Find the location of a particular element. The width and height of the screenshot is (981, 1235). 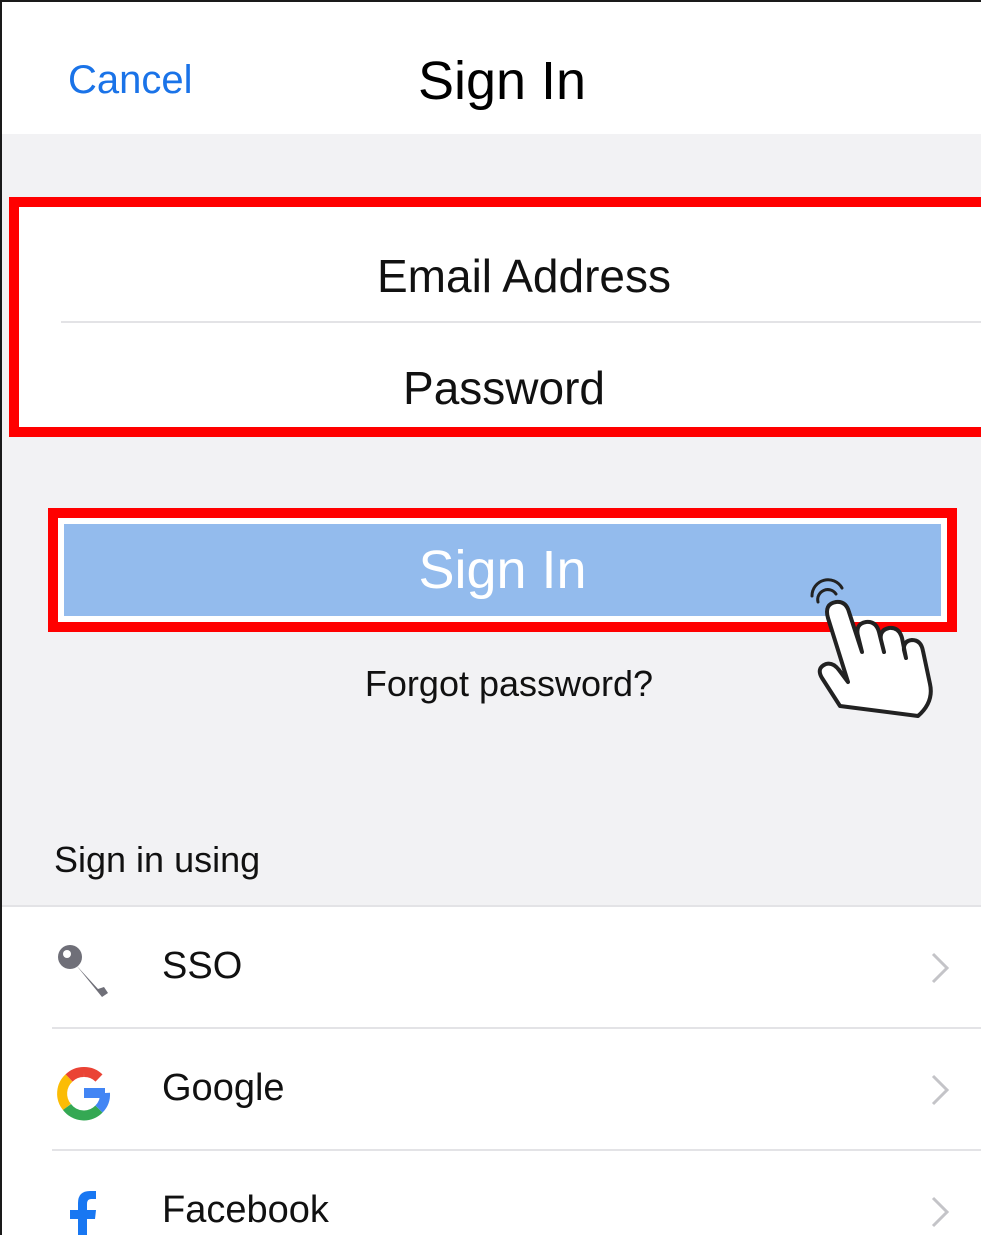

forgot-password-link: Forgot password? is located at coordinates (491, 684).